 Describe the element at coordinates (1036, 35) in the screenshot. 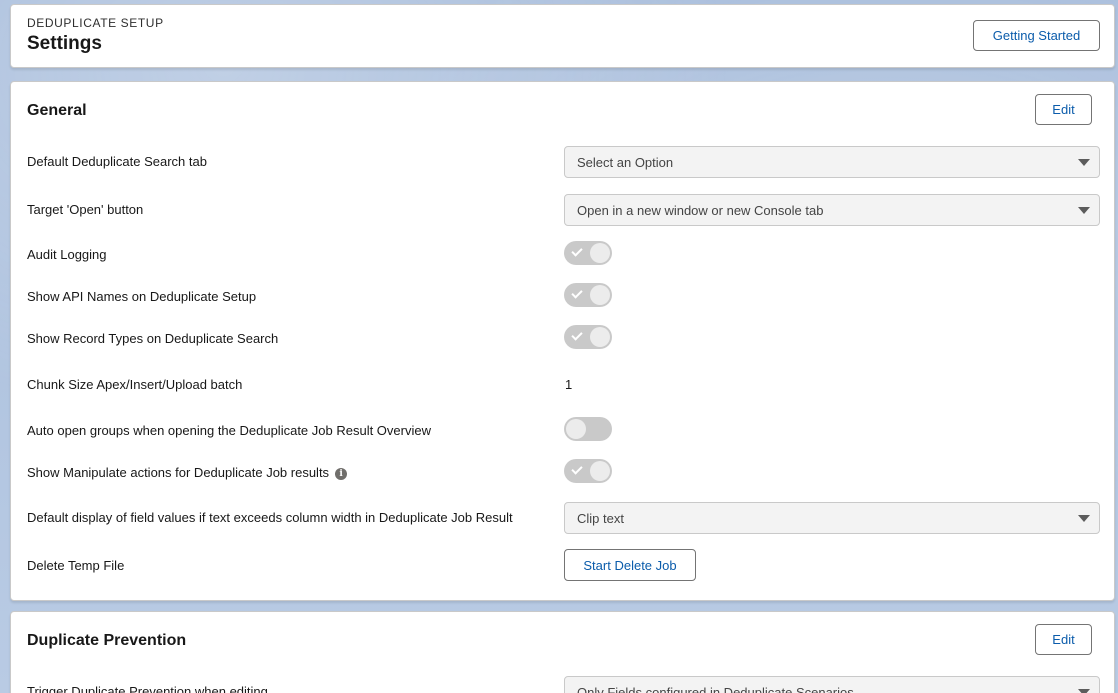

I see `getting-started-button: Getting Started` at that location.